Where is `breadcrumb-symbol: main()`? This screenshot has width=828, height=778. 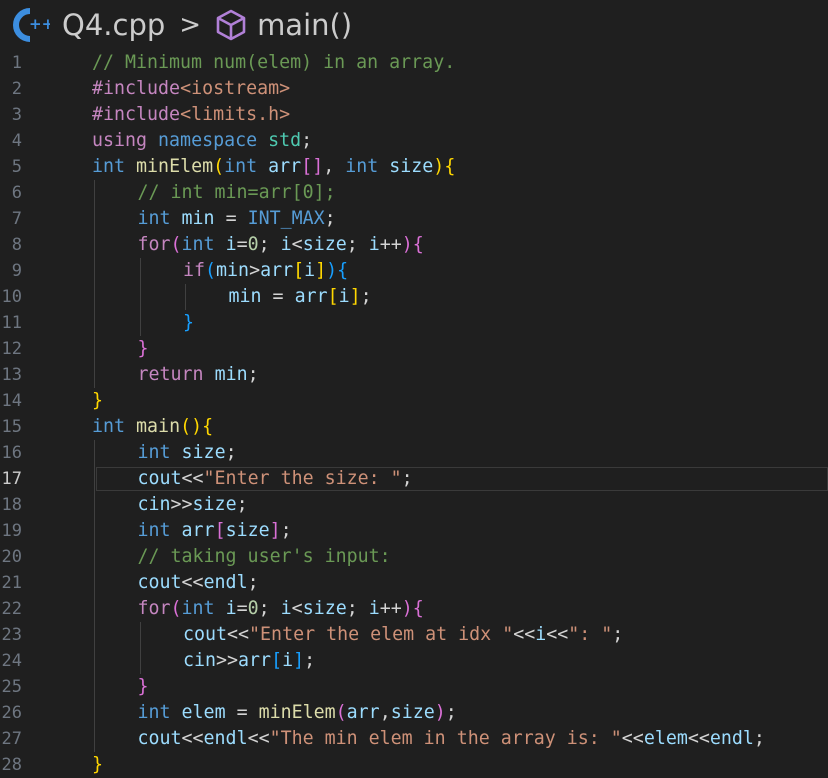 breadcrumb-symbol: main() is located at coordinates (304, 25).